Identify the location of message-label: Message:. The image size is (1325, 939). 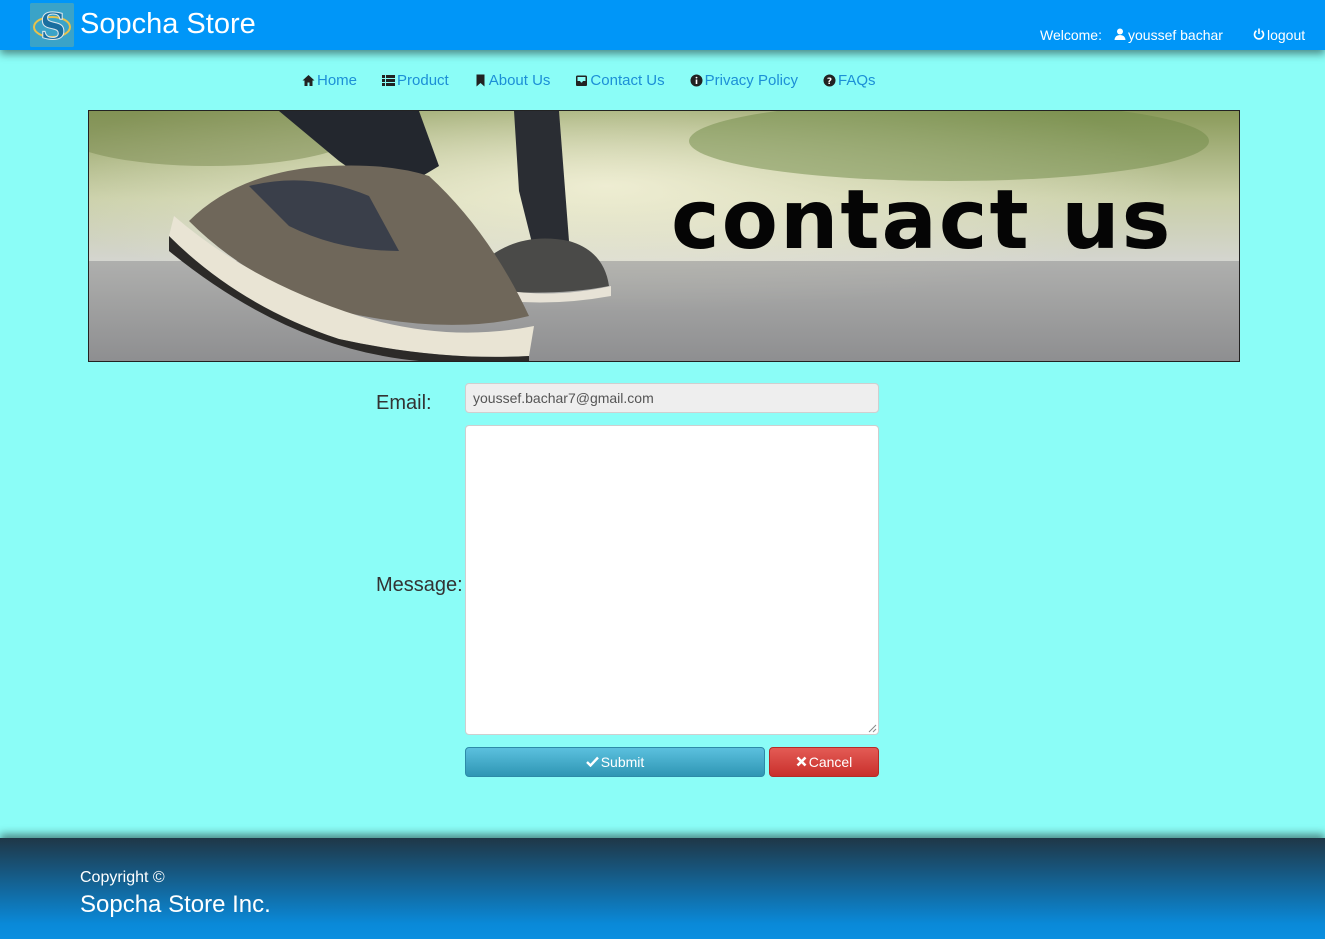
(419, 585).